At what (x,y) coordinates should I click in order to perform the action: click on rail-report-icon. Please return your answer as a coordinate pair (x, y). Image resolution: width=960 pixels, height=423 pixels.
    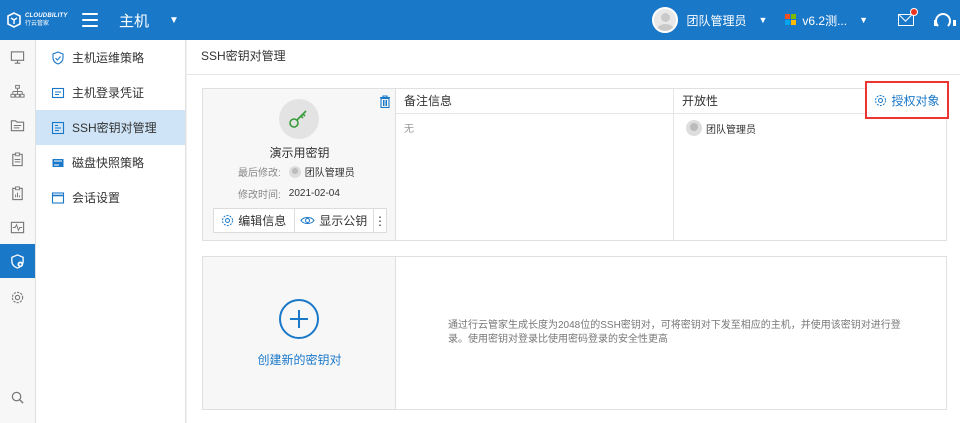
    Looking at the image, I should click on (17, 193).